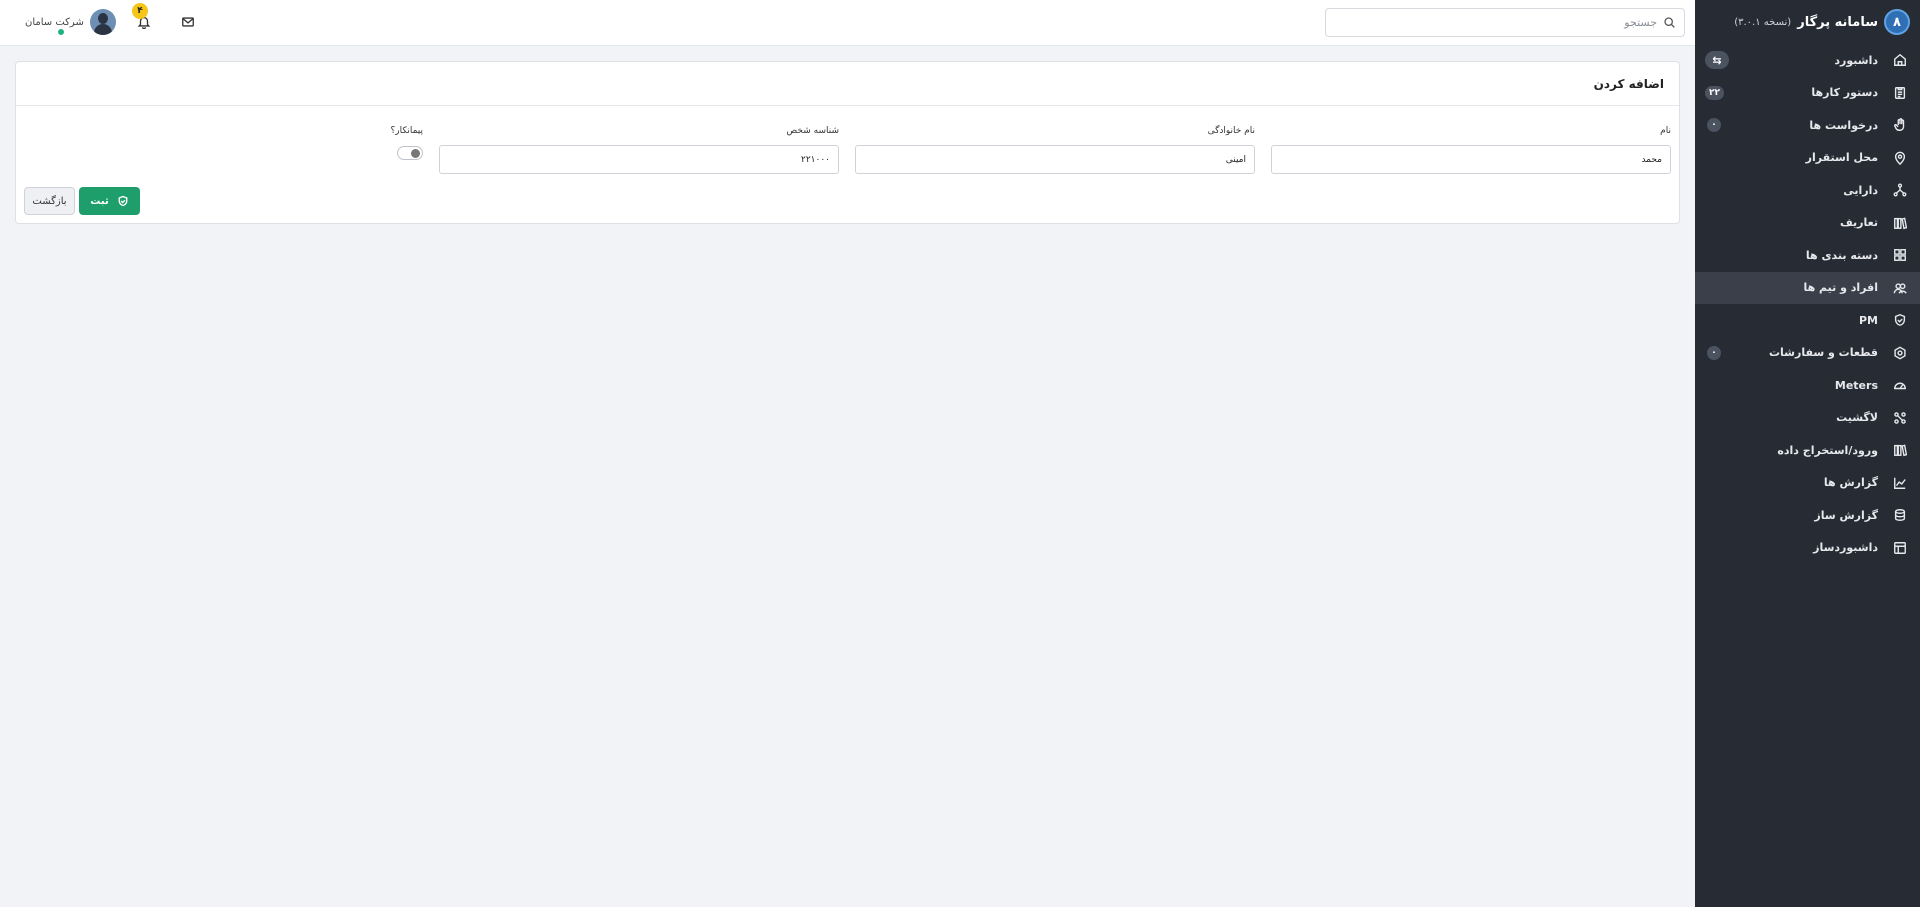 This screenshot has width=1920, height=907. Describe the element at coordinates (1055, 159) in the screenshot. I see `last-name-field` at that location.